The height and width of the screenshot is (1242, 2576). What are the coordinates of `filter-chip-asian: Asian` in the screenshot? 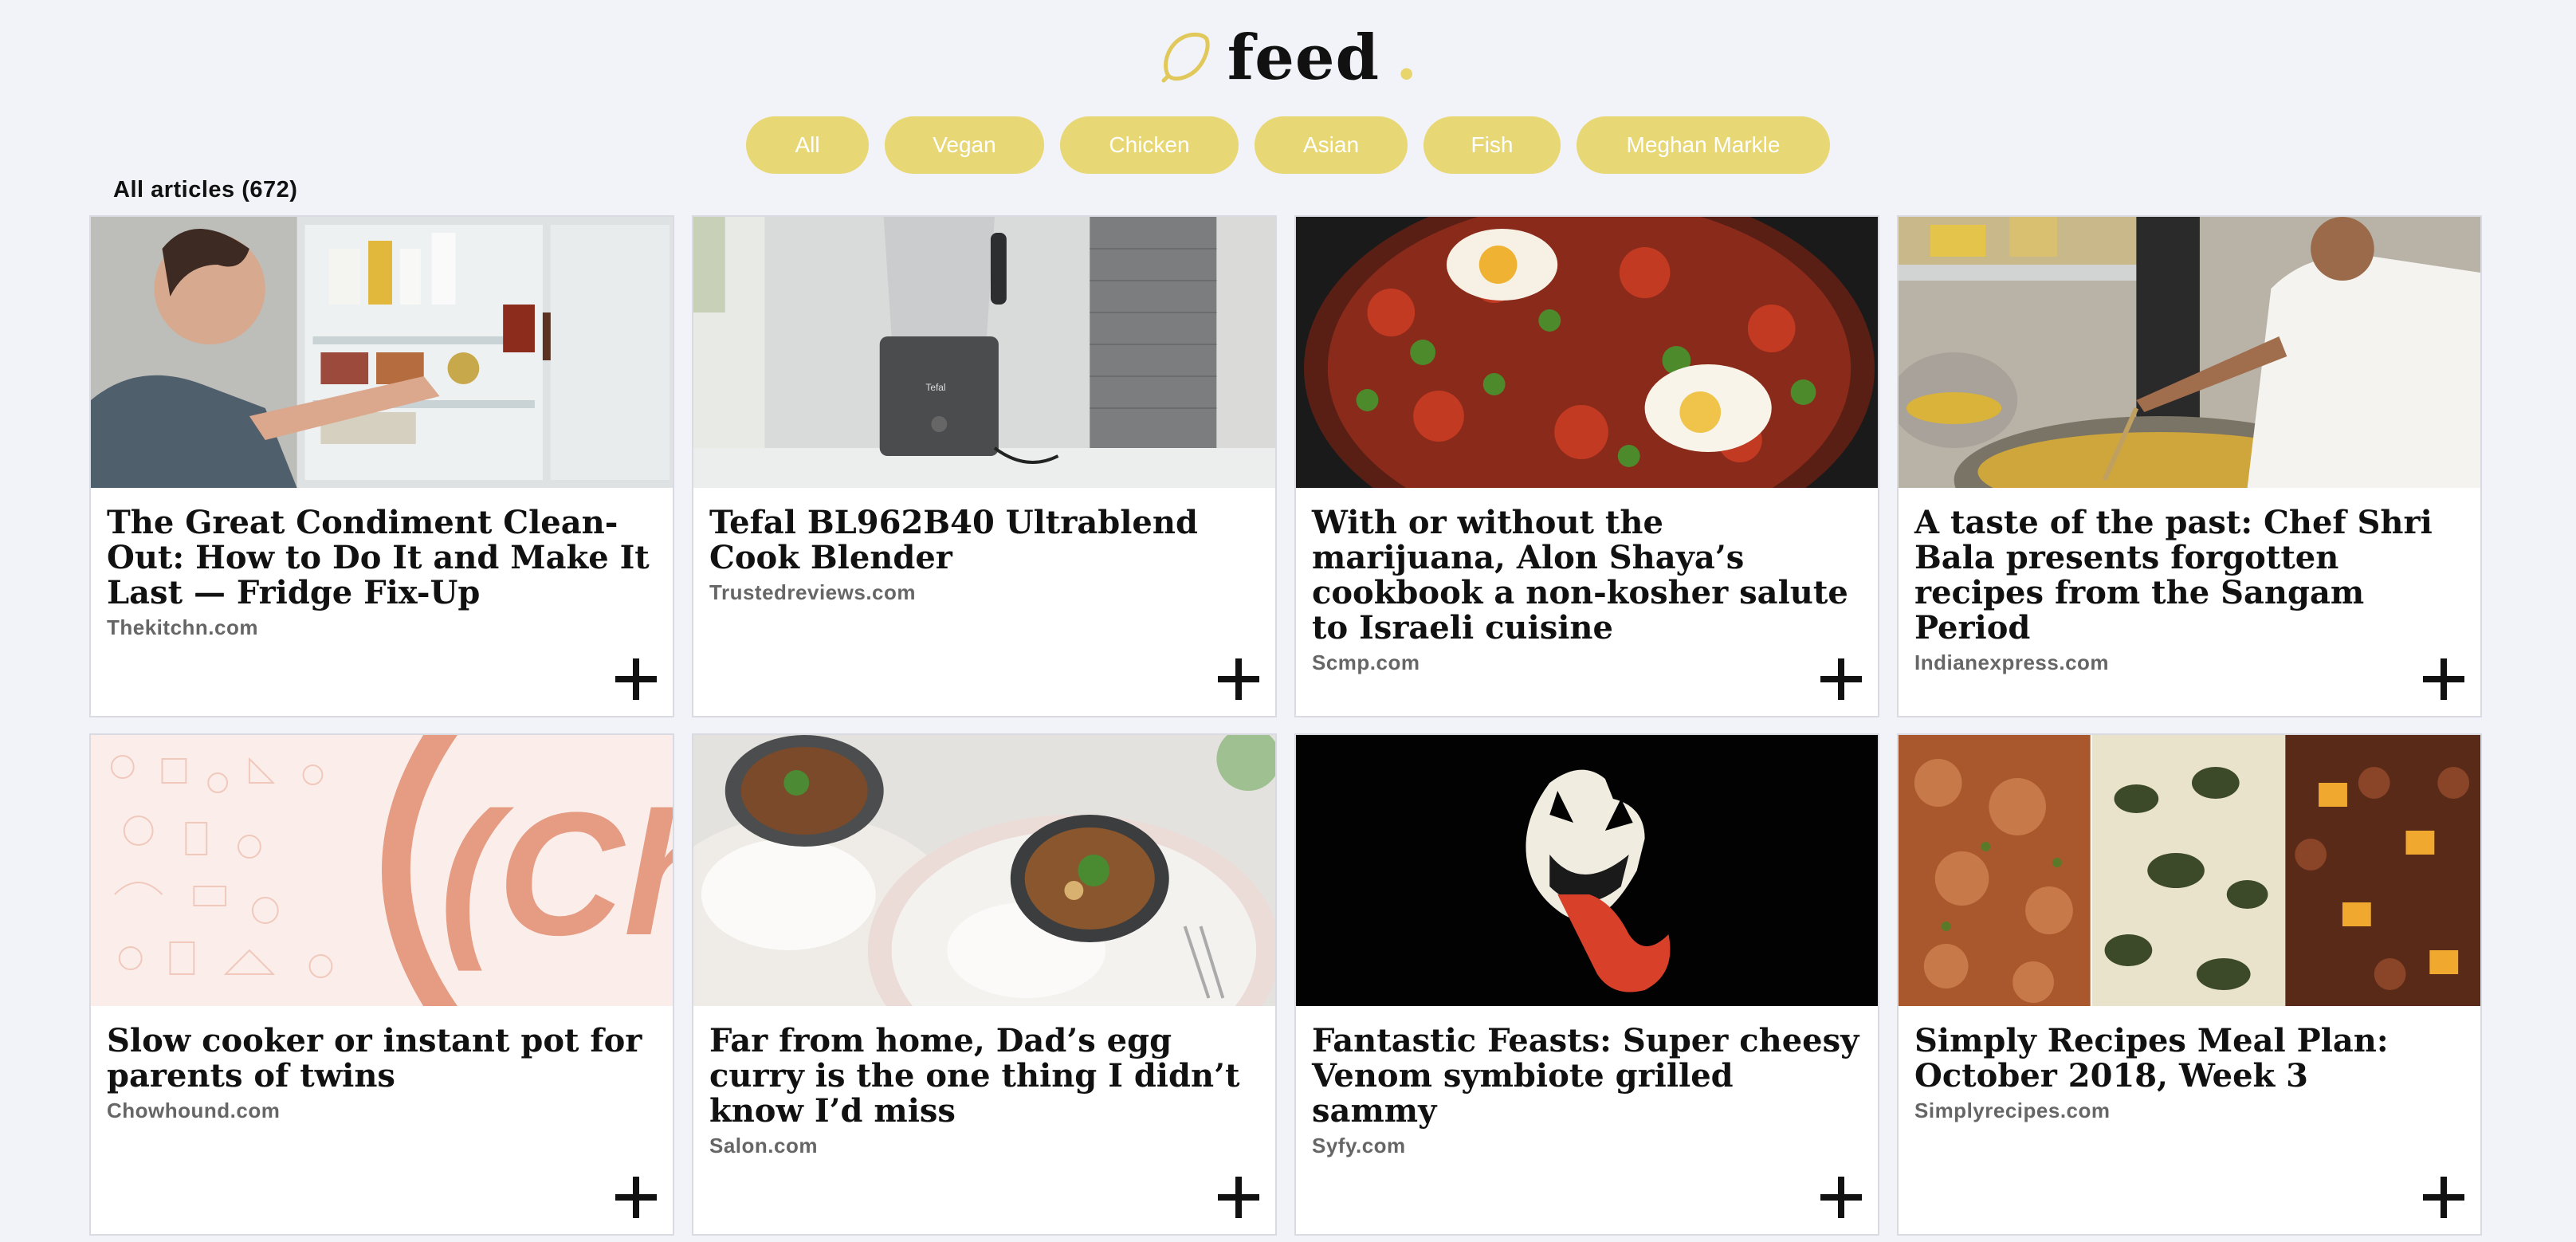 It's located at (1331, 145).